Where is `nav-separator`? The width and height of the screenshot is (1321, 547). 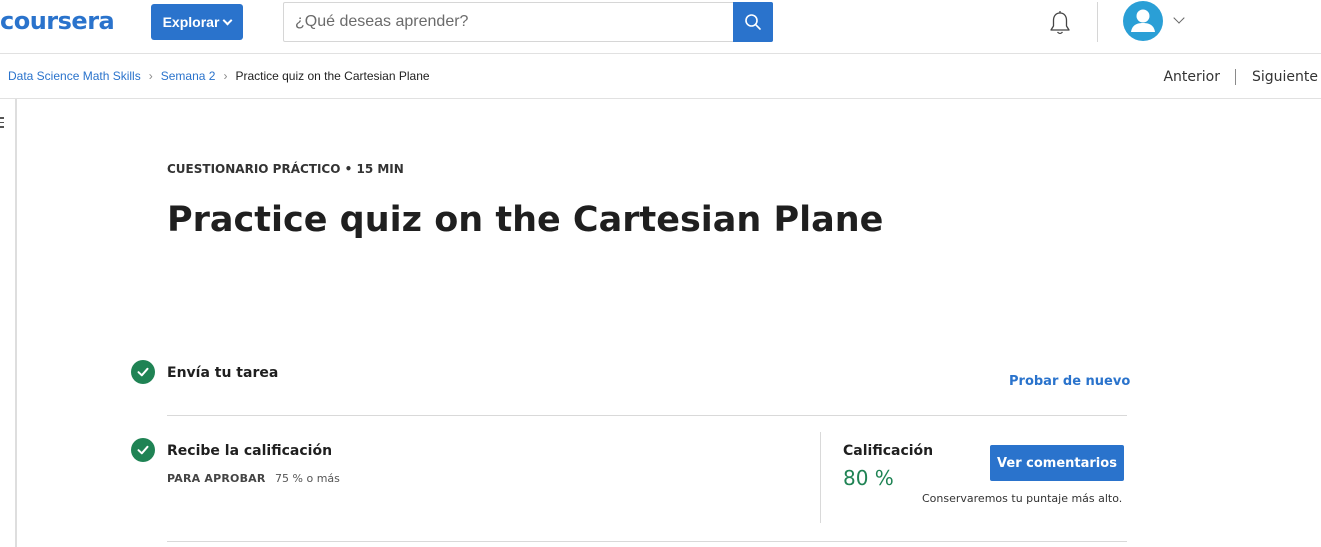 nav-separator is located at coordinates (1235, 77).